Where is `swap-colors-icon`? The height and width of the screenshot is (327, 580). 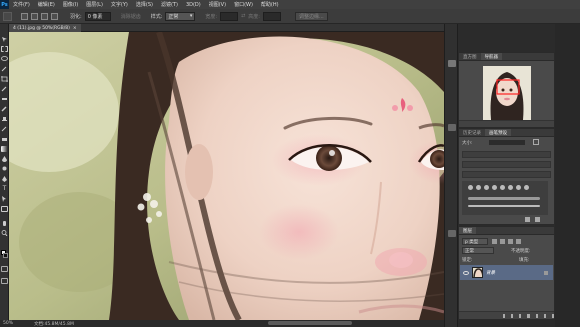 swap-colors-icon is located at coordinates (4, 245).